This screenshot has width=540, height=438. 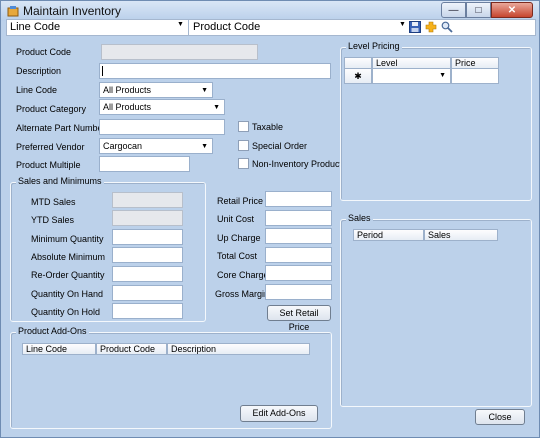 I want to click on description-column-header: Description, so click(x=238, y=349).